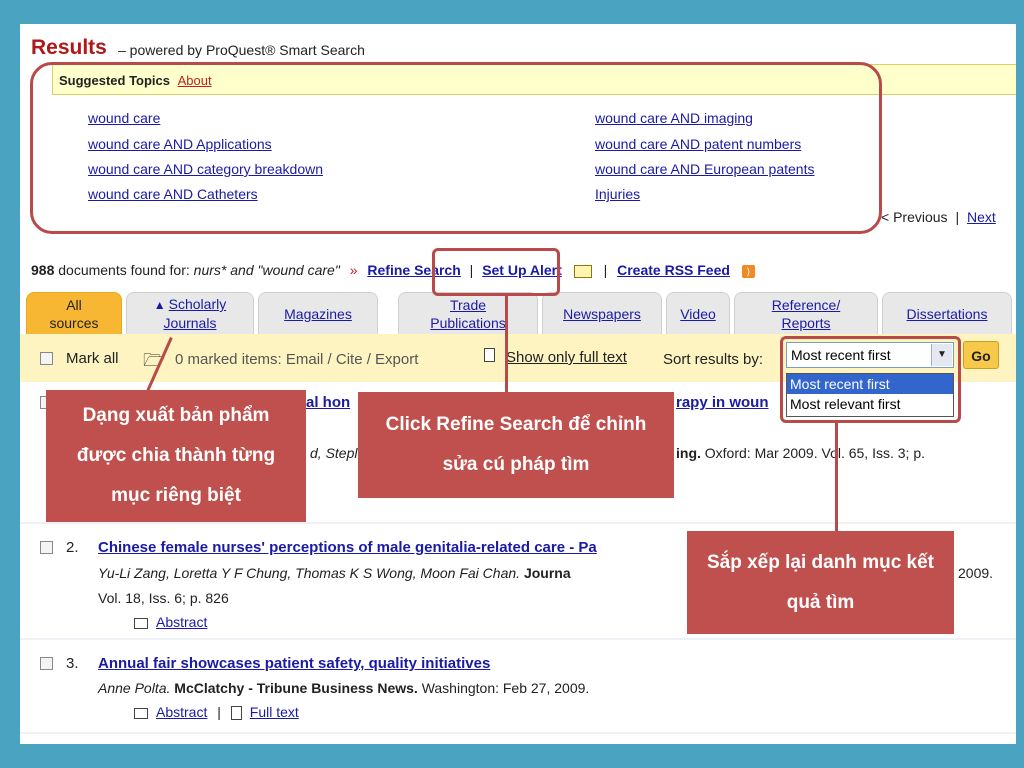 This screenshot has width=1024, height=768. Describe the element at coordinates (296, 688) in the screenshot. I see `result-source: McClatchy - Tribune Business News.` at that location.